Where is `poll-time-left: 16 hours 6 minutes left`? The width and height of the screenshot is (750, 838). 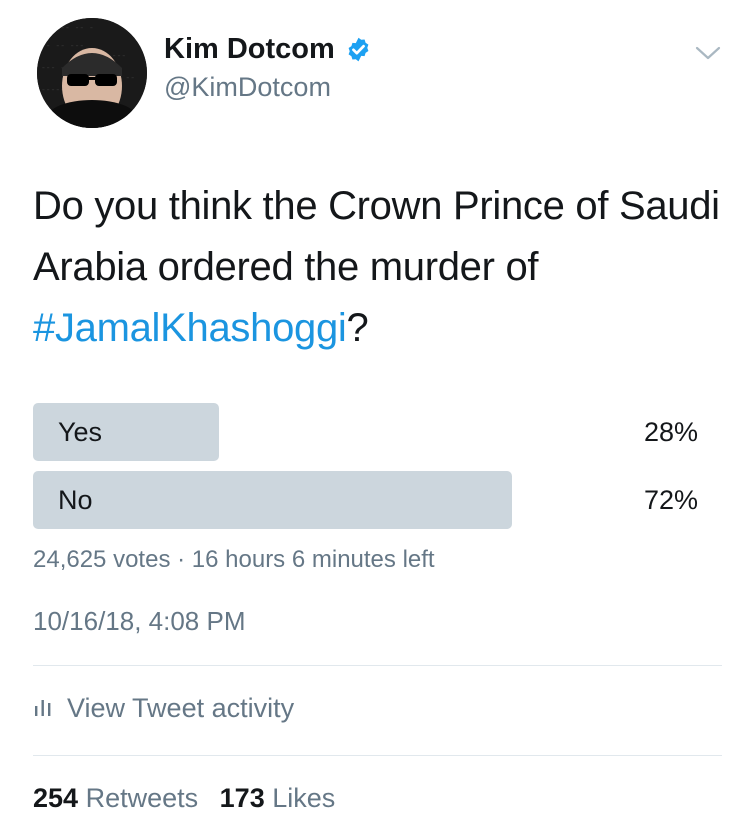 poll-time-left: 16 hours 6 minutes left is located at coordinates (313, 559).